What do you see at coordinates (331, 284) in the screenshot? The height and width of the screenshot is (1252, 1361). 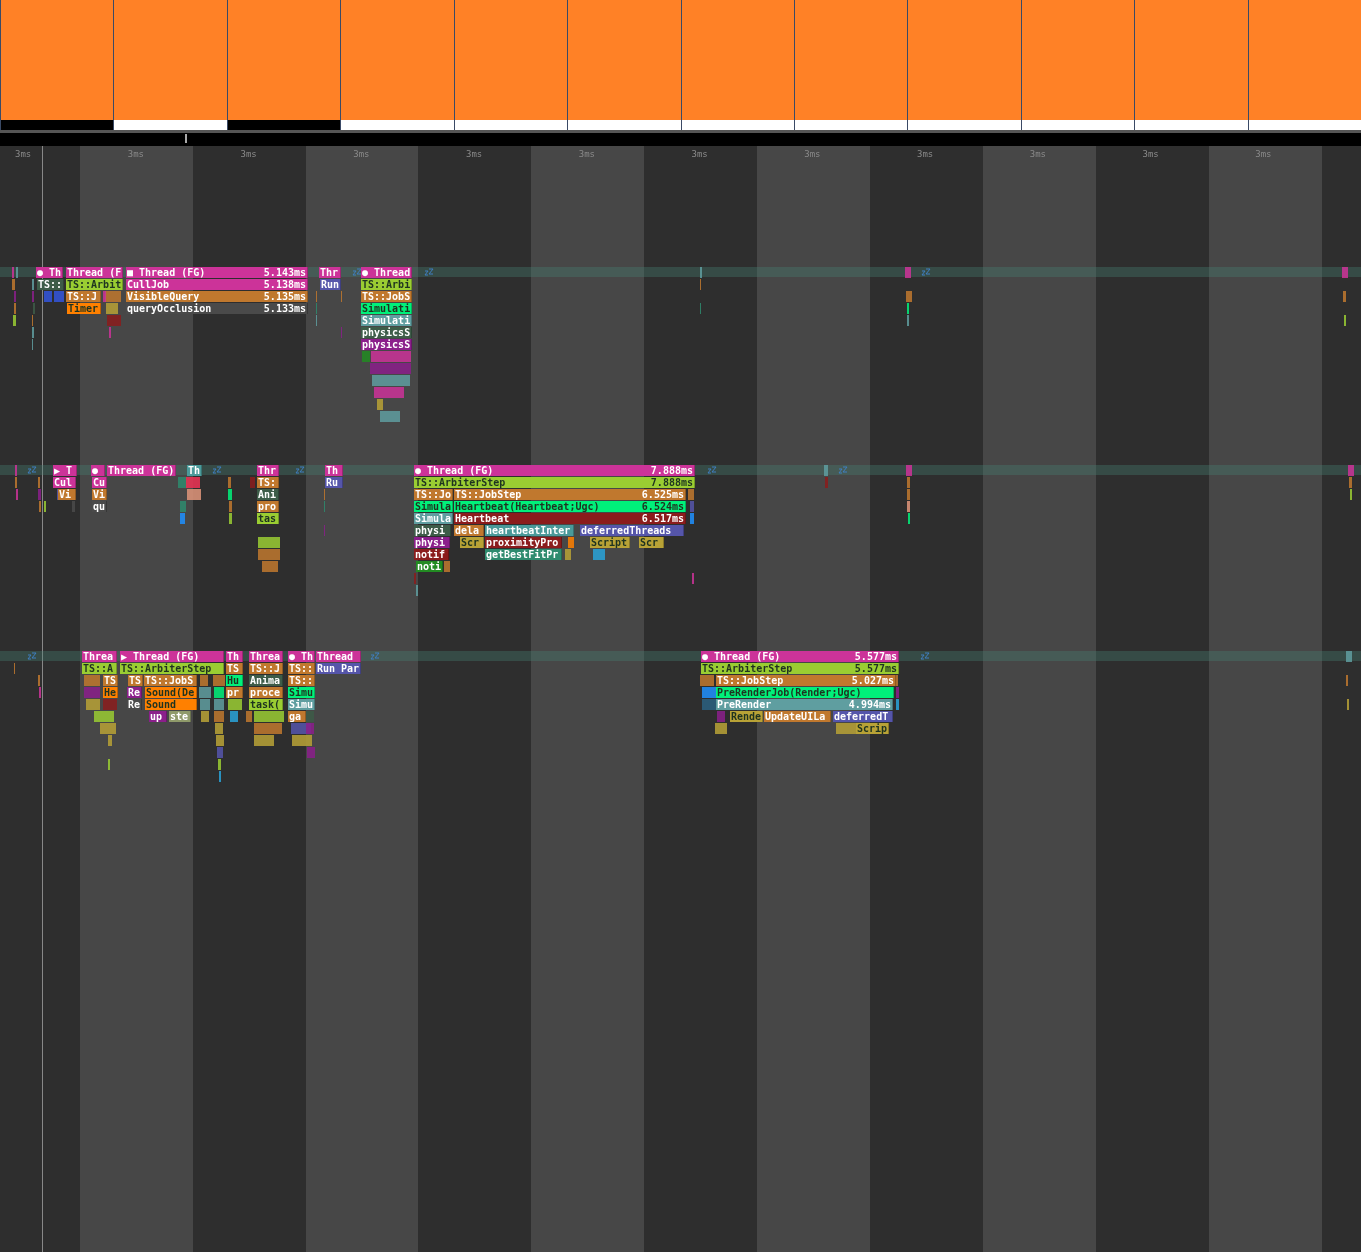 I see `flame-block: Run` at bounding box center [331, 284].